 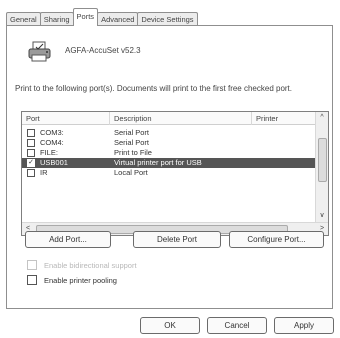 I want to click on column-description: Description, so click(x=181, y=118).